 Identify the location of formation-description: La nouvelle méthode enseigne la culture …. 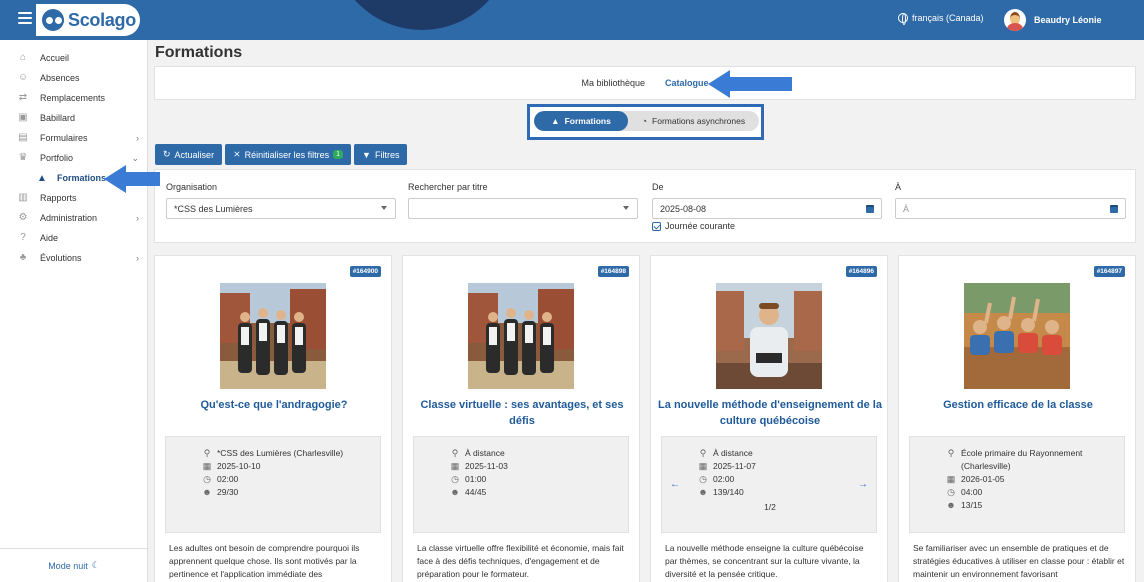
(764, 561).